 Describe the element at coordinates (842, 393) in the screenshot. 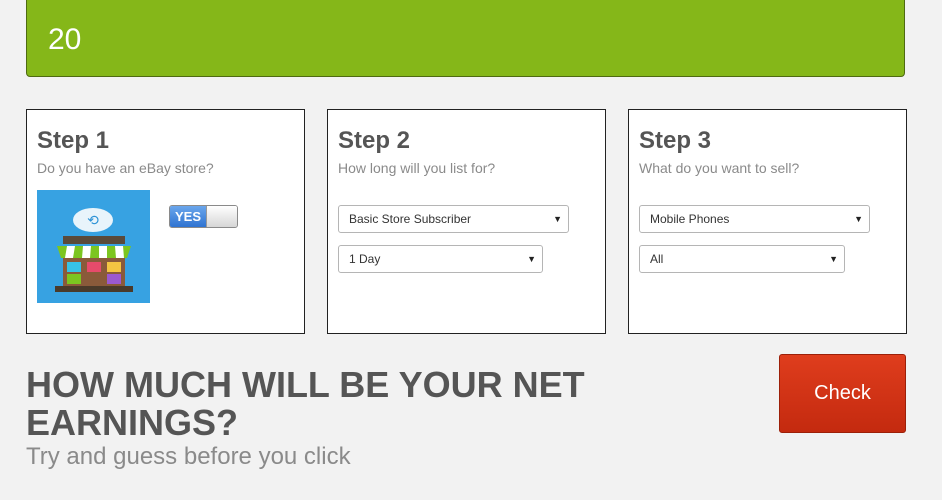

I see `check-button: Check` at that location.